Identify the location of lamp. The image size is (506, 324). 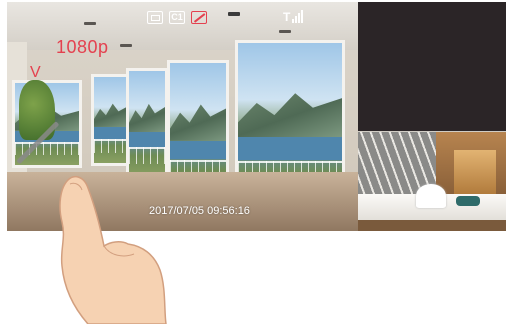
(475, 173).